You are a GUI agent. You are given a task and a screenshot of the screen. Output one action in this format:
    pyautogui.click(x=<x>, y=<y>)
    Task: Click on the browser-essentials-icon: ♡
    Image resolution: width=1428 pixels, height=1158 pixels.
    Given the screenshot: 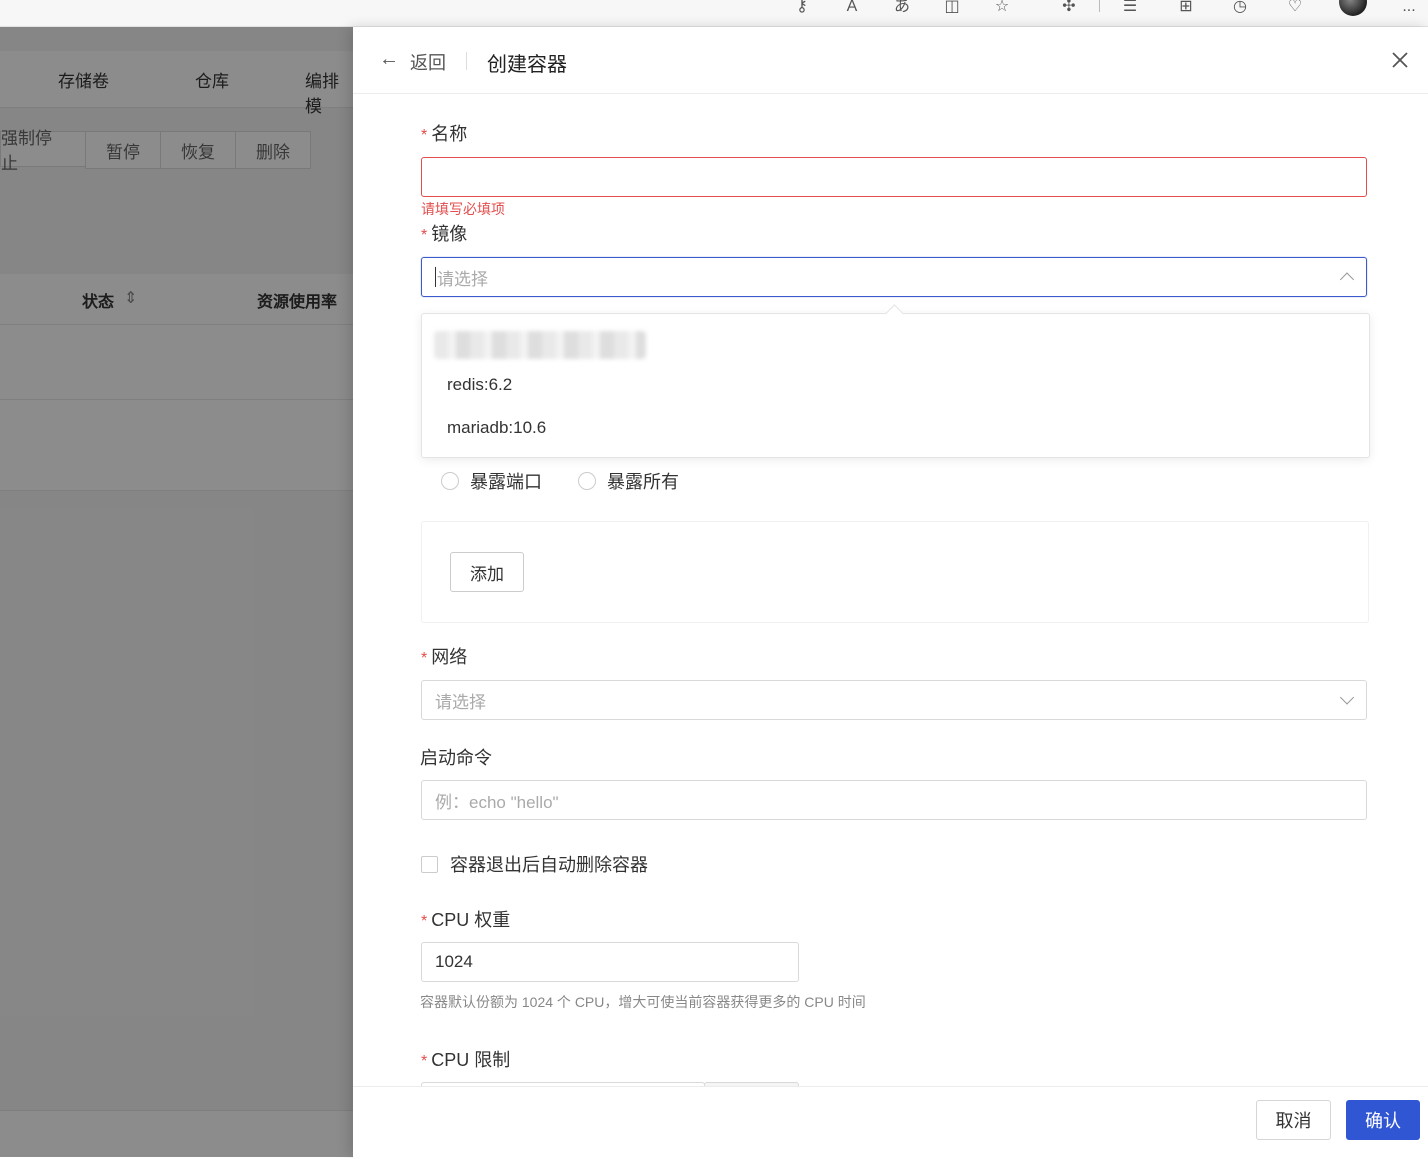 What is the action you would take?
    pyautogui.click(x=1295, y=7)
    